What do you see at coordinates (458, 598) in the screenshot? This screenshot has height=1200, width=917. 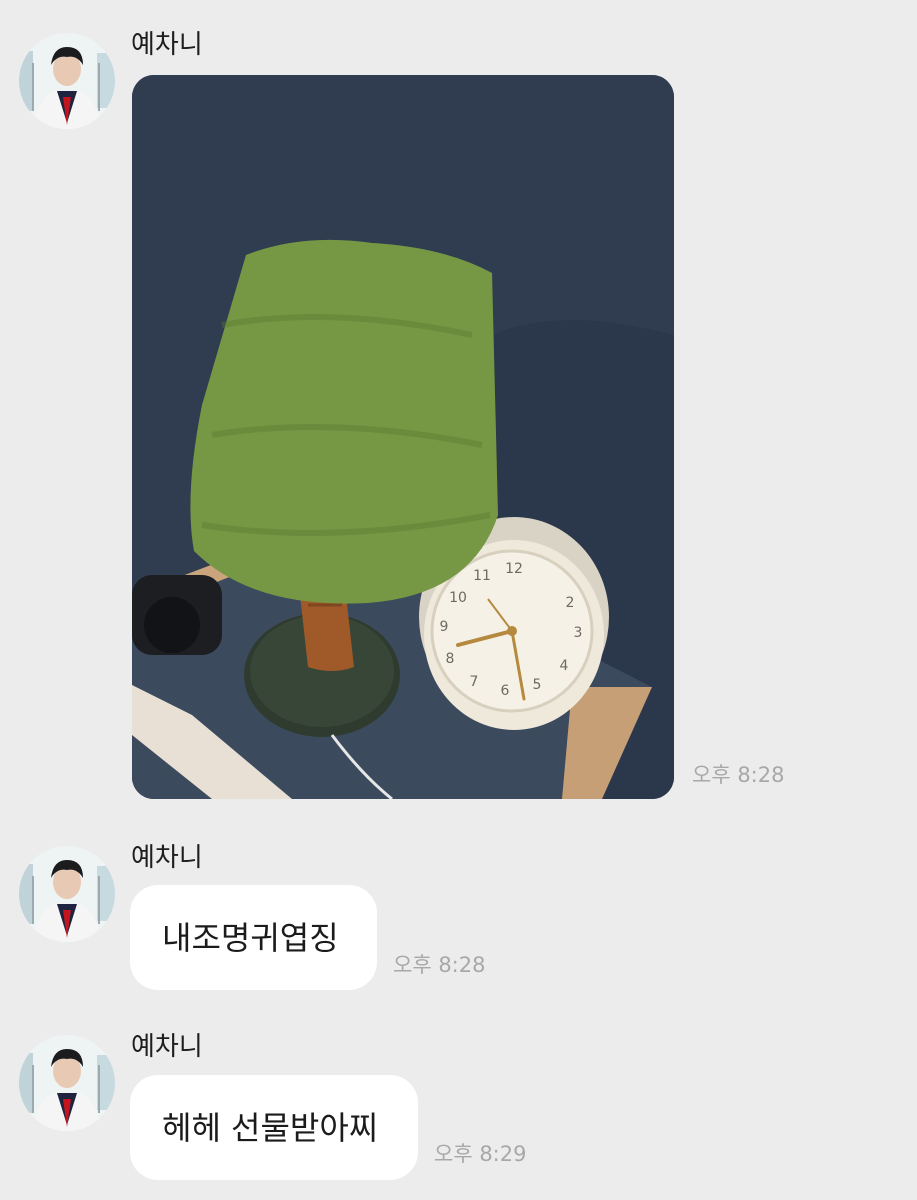 I see `svg-text: 10` at bounding box center [458, 598].